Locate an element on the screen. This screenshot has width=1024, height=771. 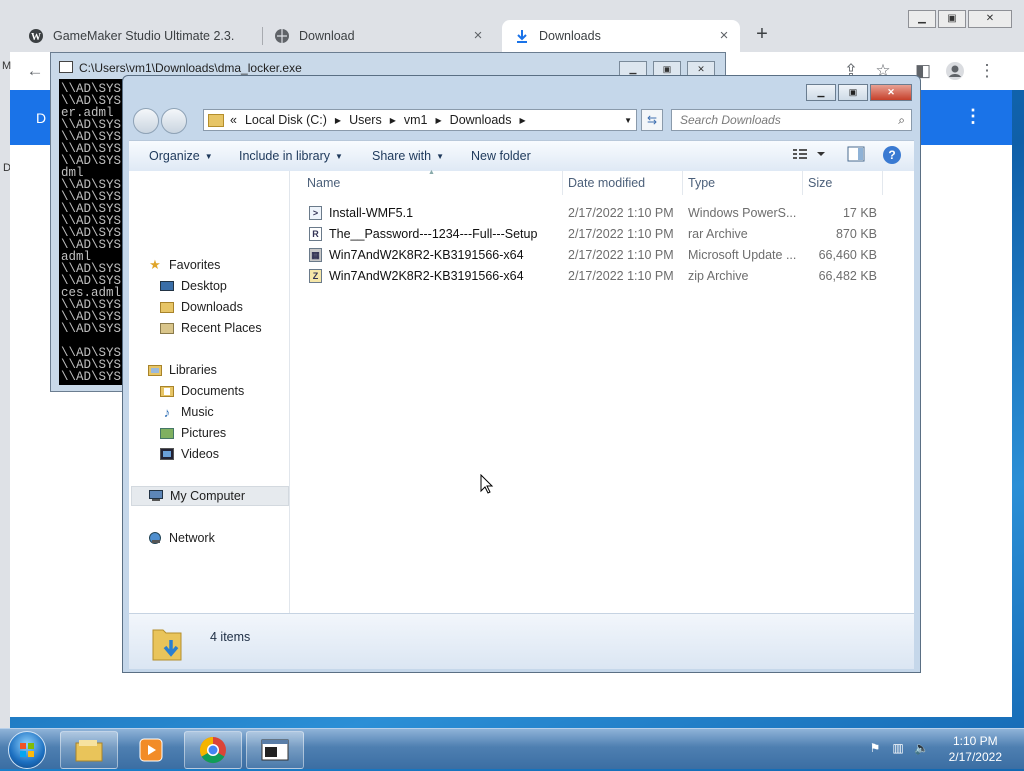
downloads-folder-icon is located at coordinates (167, 307).